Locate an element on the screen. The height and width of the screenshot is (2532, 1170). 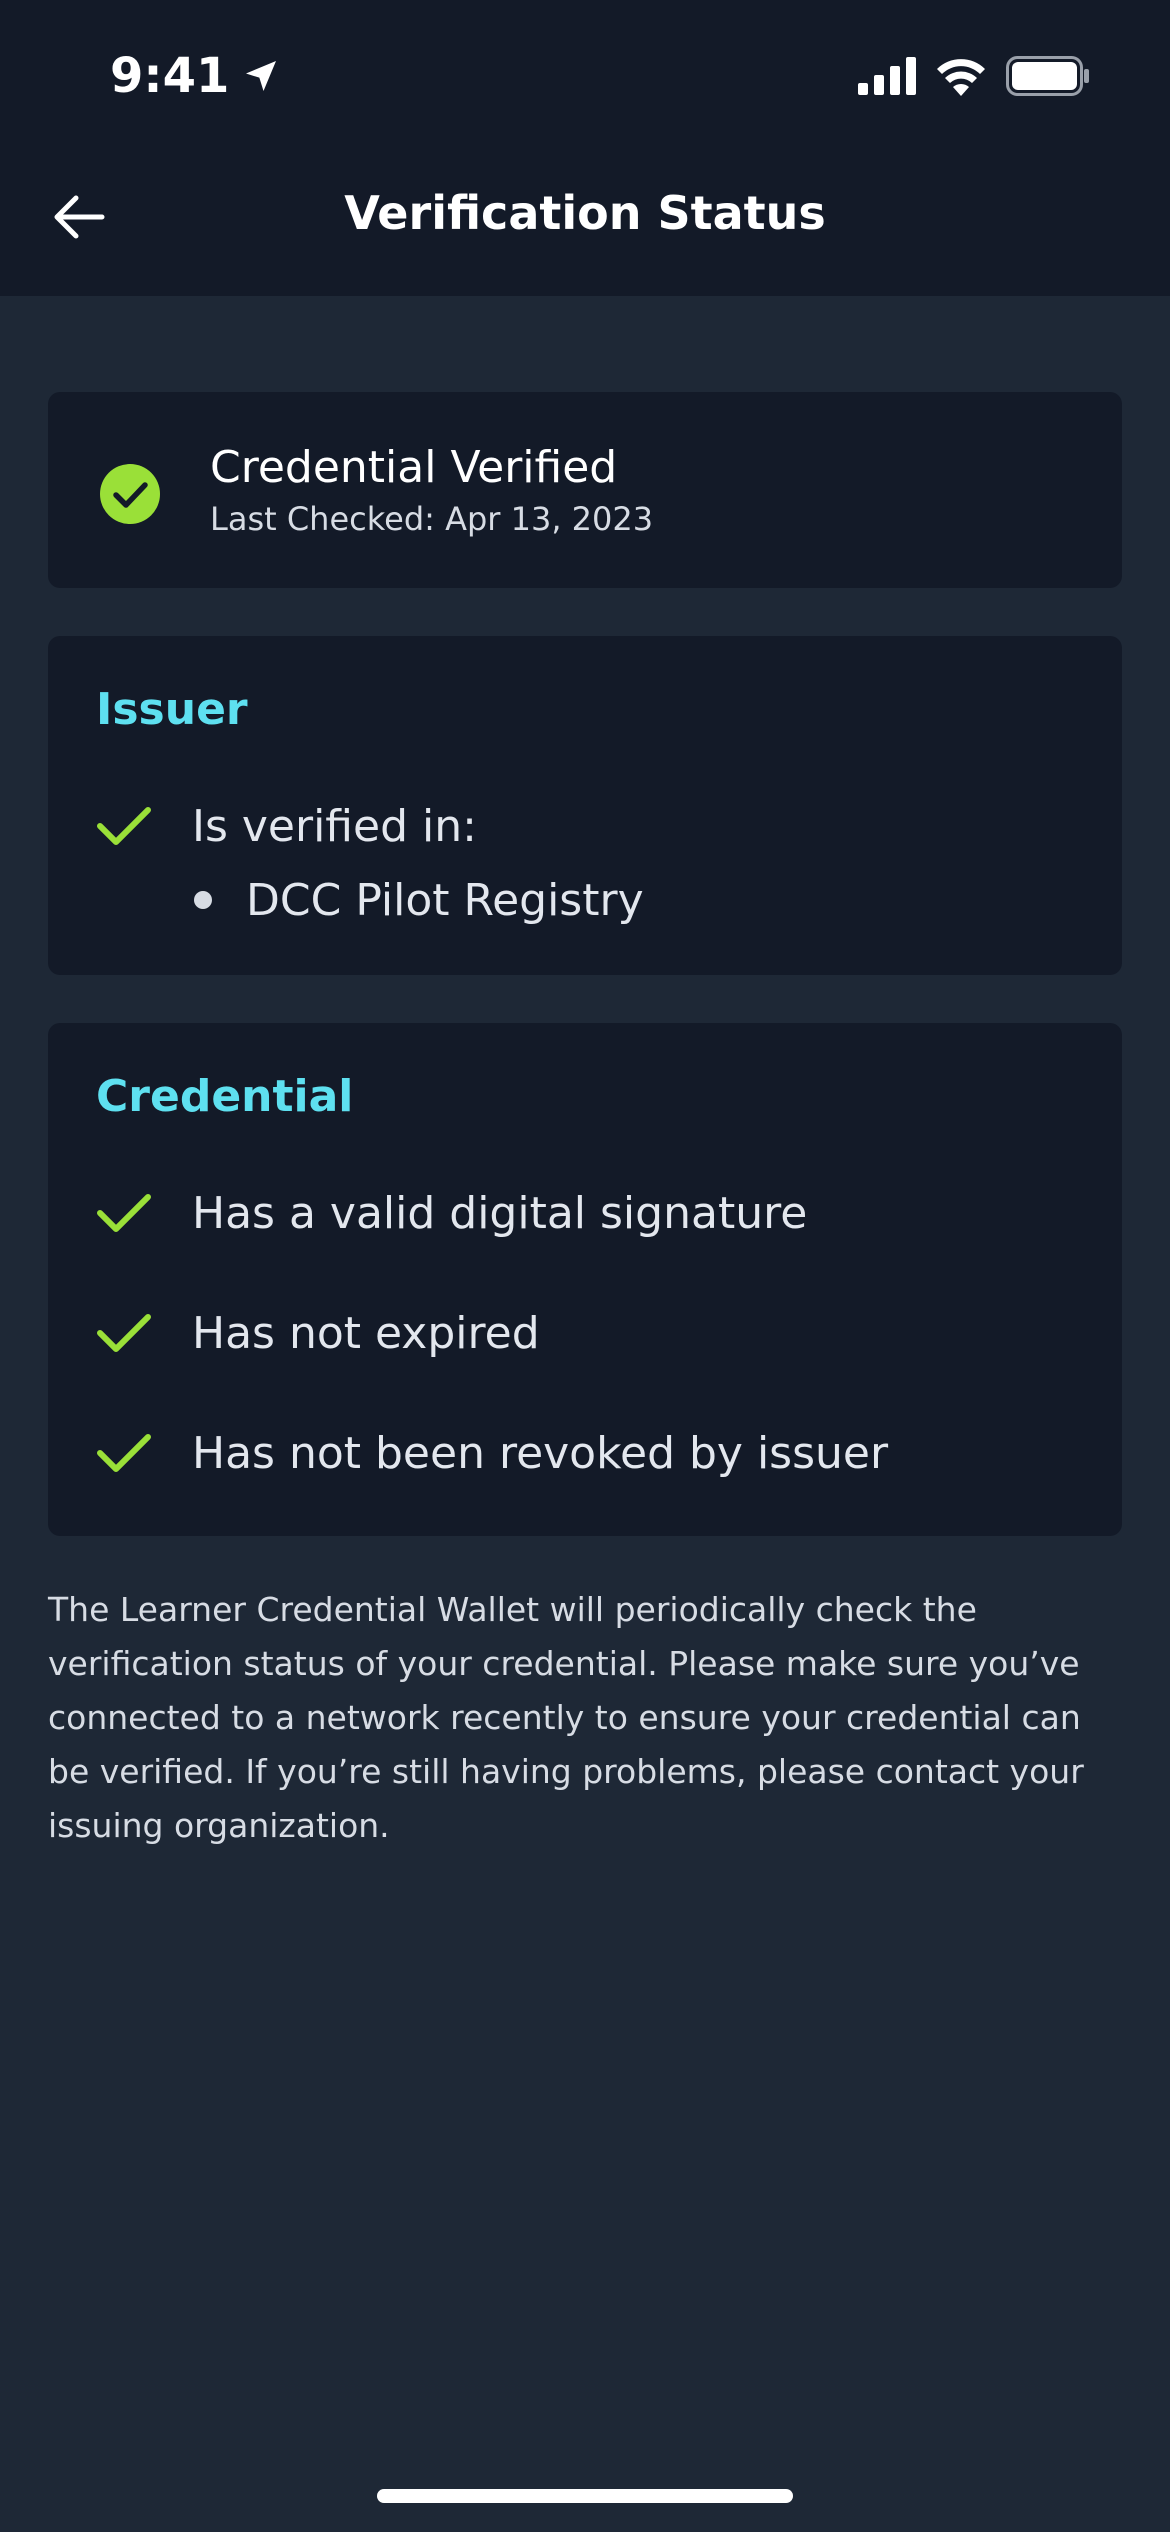
registry-list-item: DCC Pilot Registry is located at coordinates (419, 900).